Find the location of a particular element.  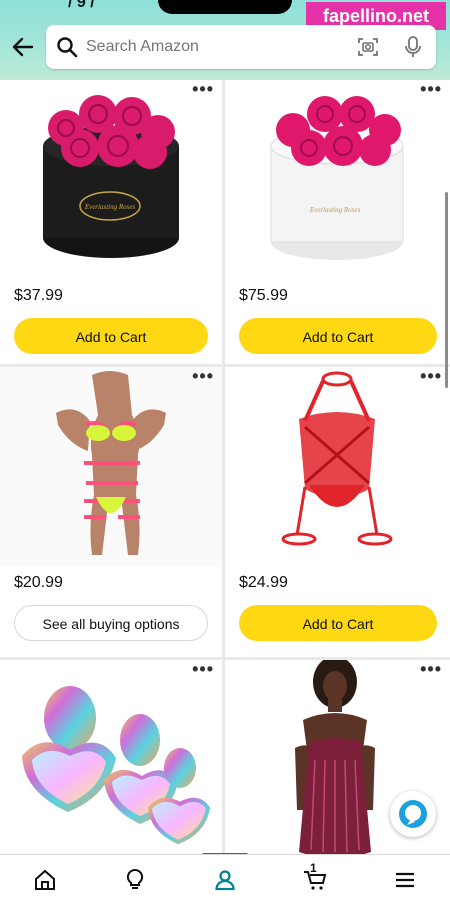

alexa-icon is located at coordinates (413, 814).